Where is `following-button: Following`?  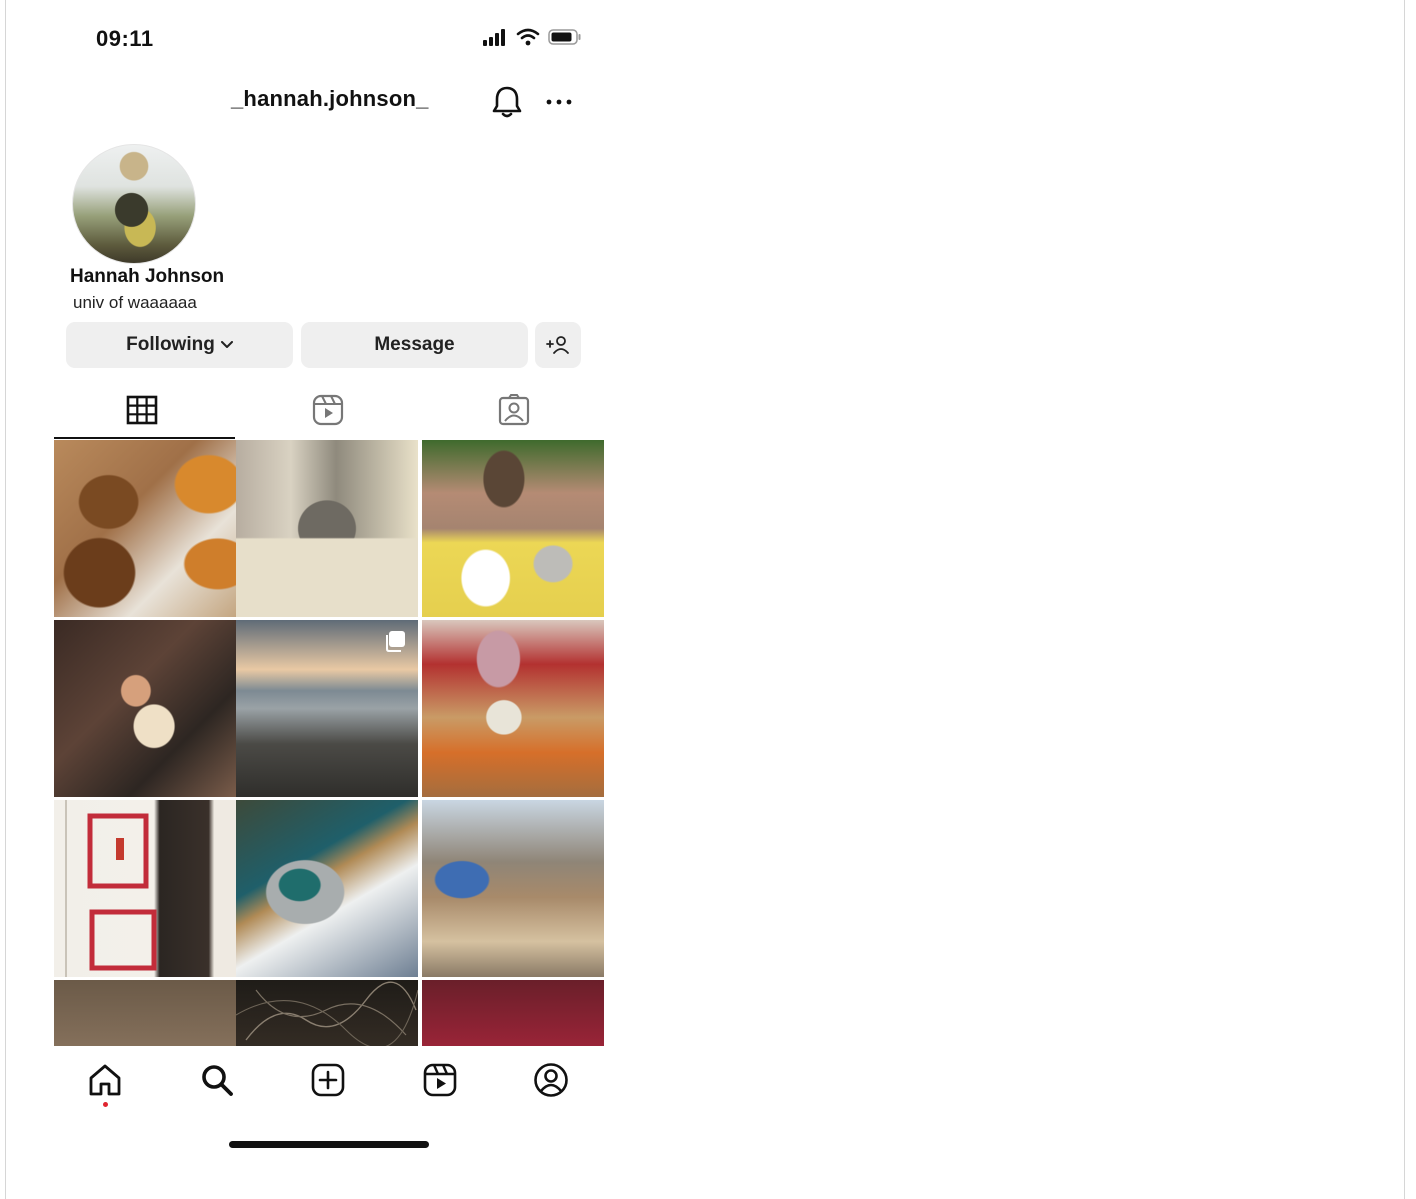 following-button: Following is located at coordinates (179, 345).